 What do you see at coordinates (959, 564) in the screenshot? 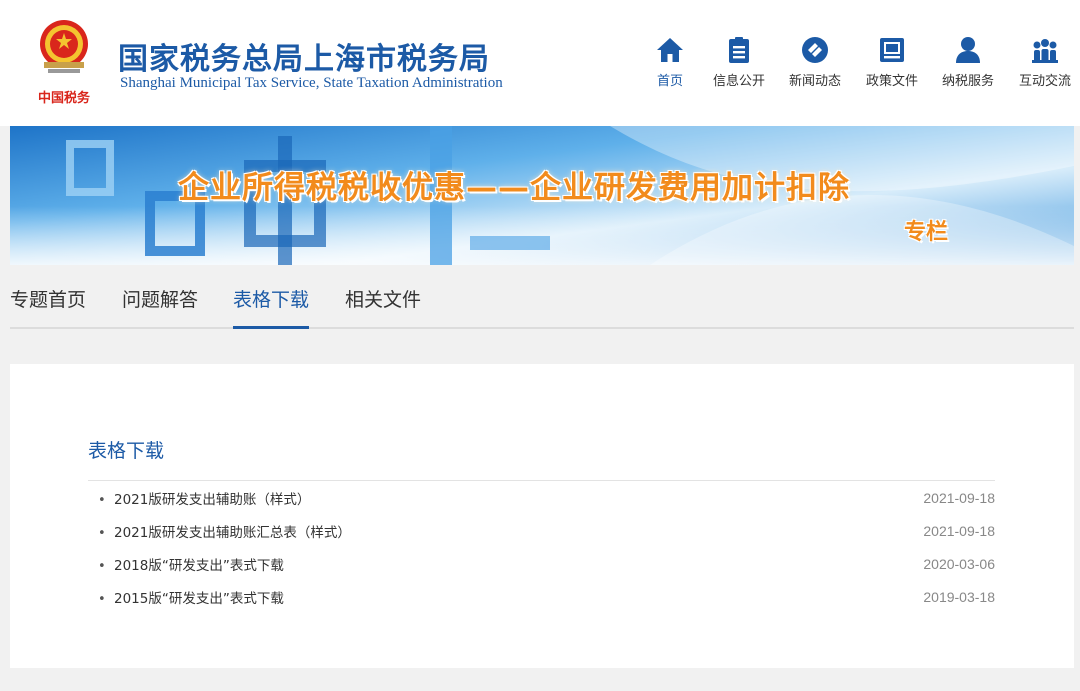
I see `file-date: 2020-03-06` at bounding box center [959, 564].